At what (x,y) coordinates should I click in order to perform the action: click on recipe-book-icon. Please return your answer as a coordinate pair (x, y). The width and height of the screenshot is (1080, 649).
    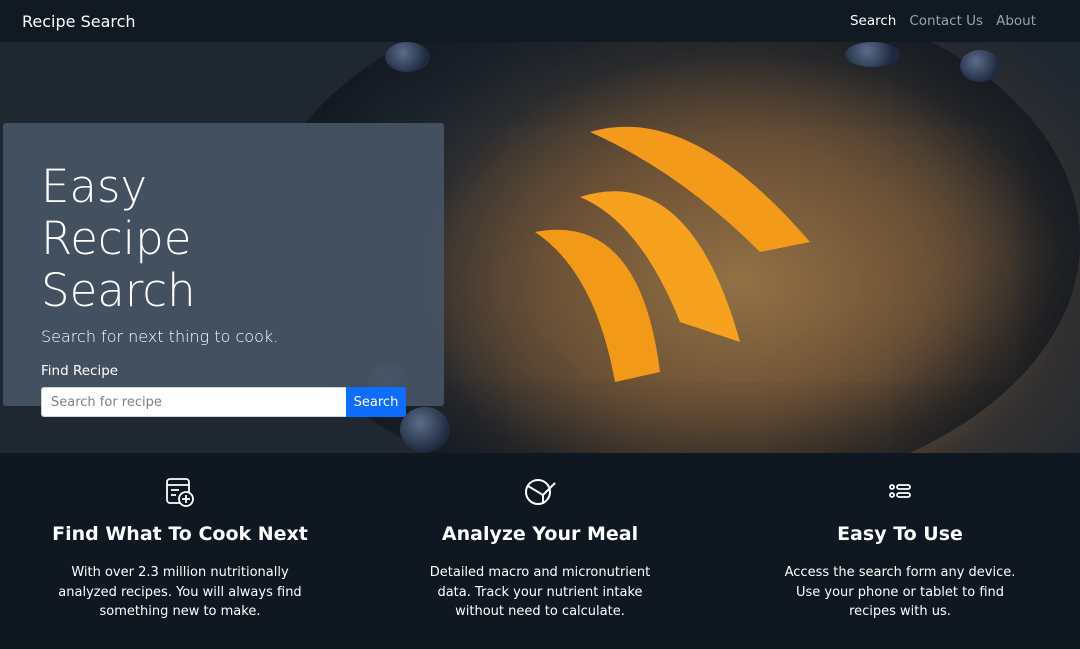
    Looking at the image, I should click on (180, 492).